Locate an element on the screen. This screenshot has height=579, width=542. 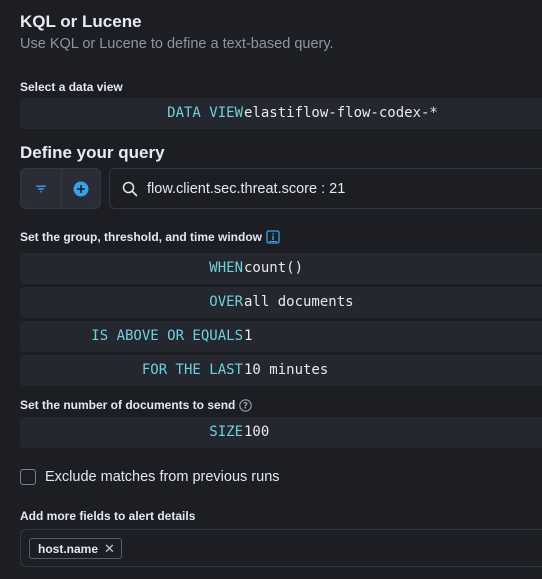
expression-value: 10 minutes is located at coordinates (286, 370).